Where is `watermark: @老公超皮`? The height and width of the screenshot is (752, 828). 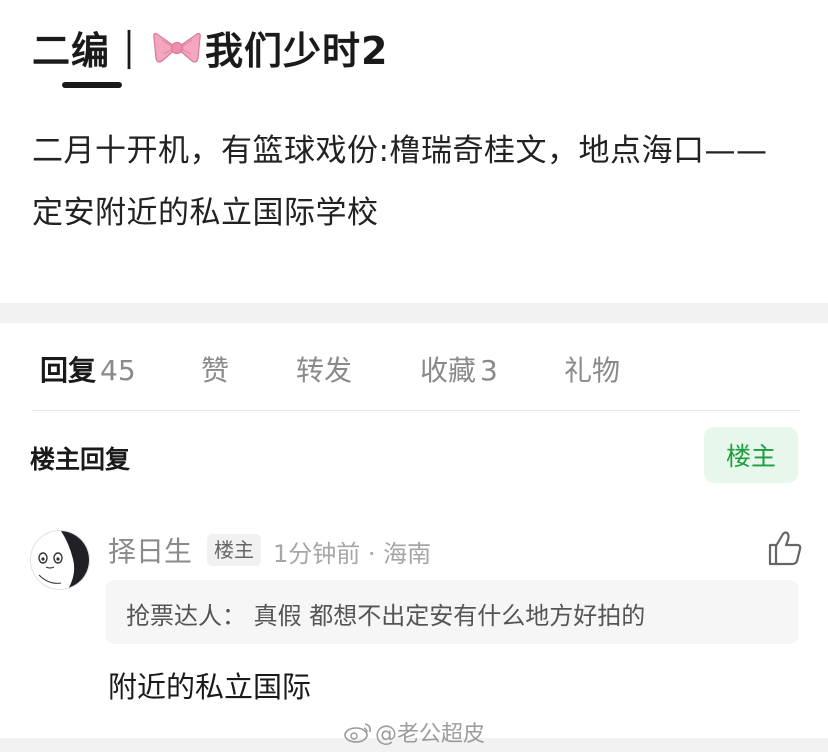
watermark: @老公超皮 is located at coordinates (414, 732).